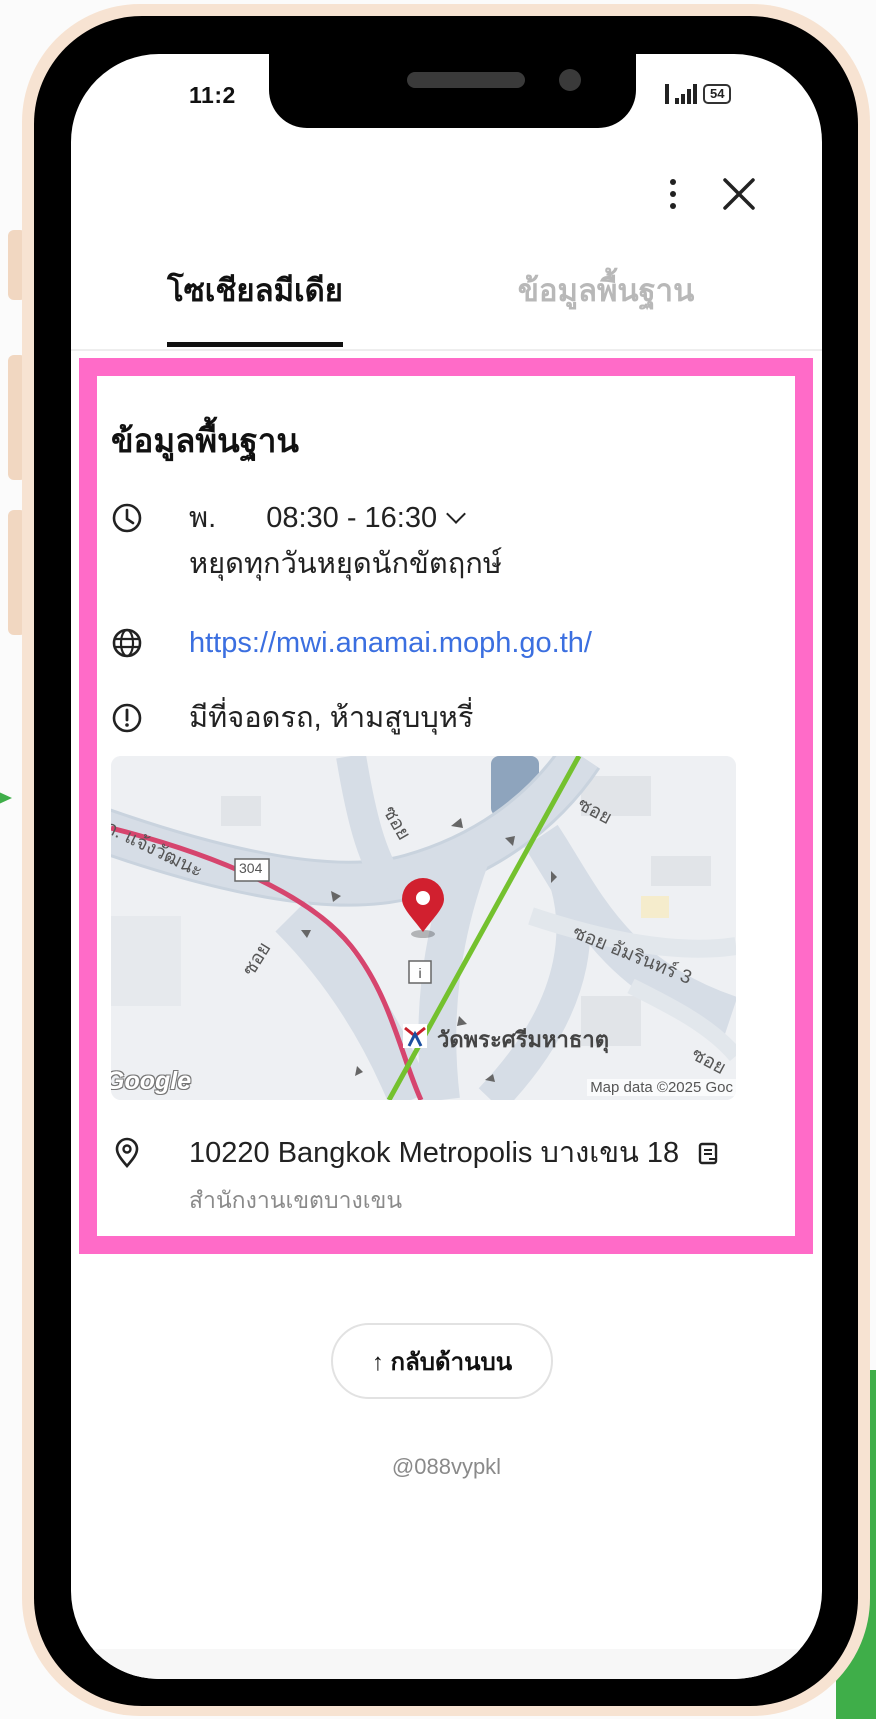 This screenshot has height=1719, width=876. What do you see at coordinates (255, 344) in the screenshot?
I see `active-tab-indicator` at bounding box center [255, 344].